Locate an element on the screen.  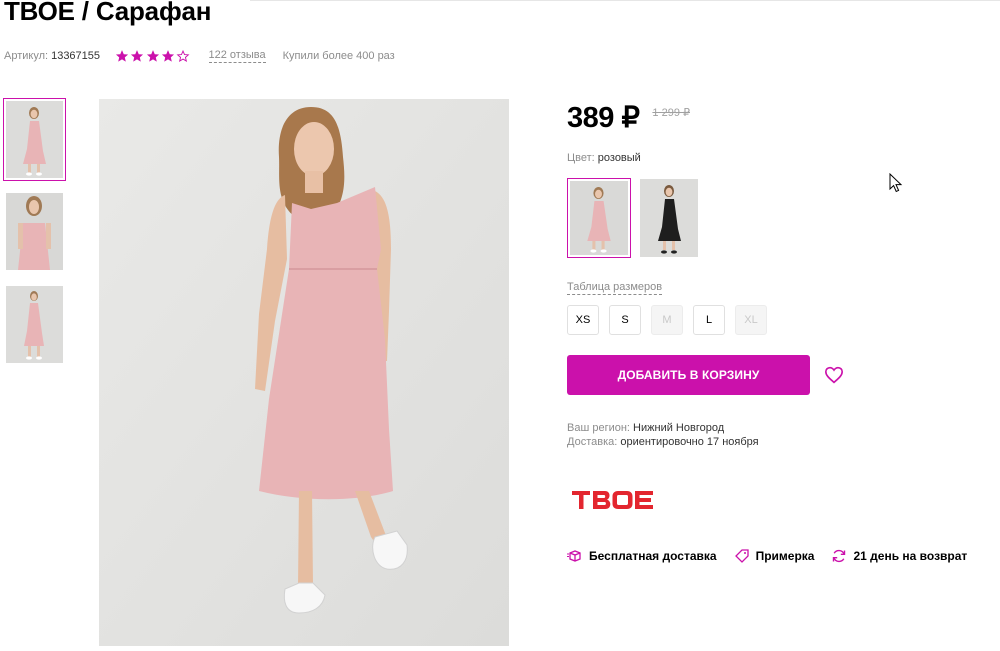
product-title: ТВОЕ / Сарафан is located at coordinates (108, 13).